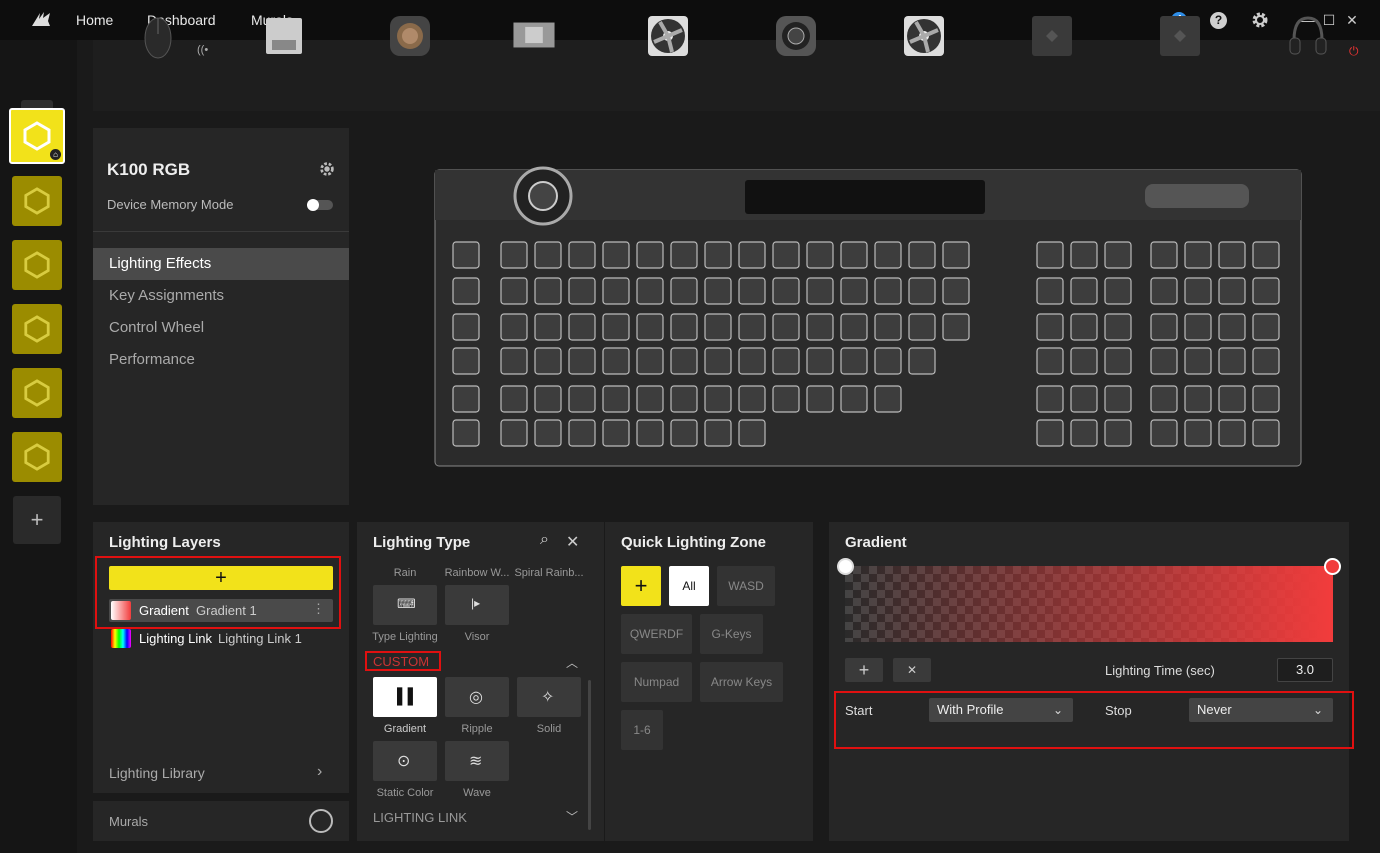  I want to click on lighting-time-input: 3.0, so click(1305, 670).